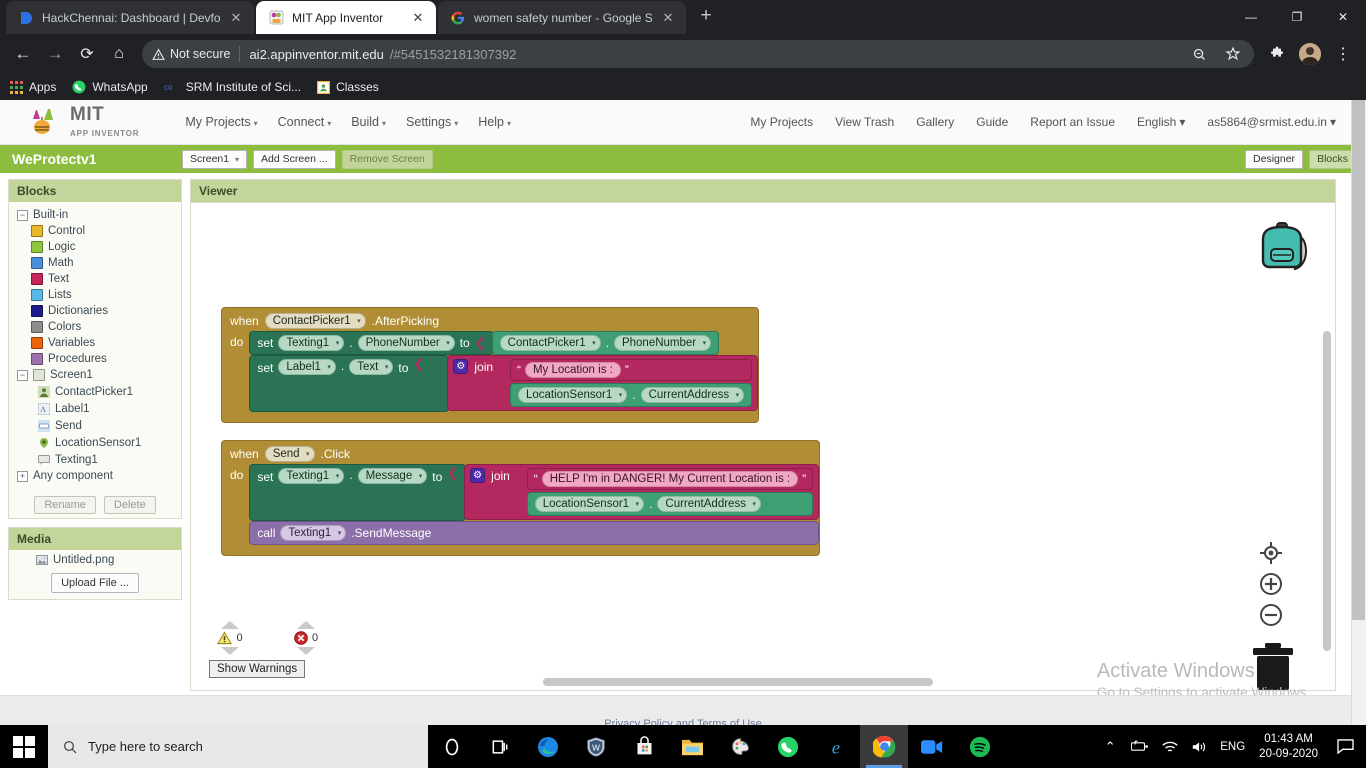 The image size is (1366, 768). What do you see at coordinates (1170, 747) in the screenshot?
I see `wifi-icon` at bounding box center [1170, 747].